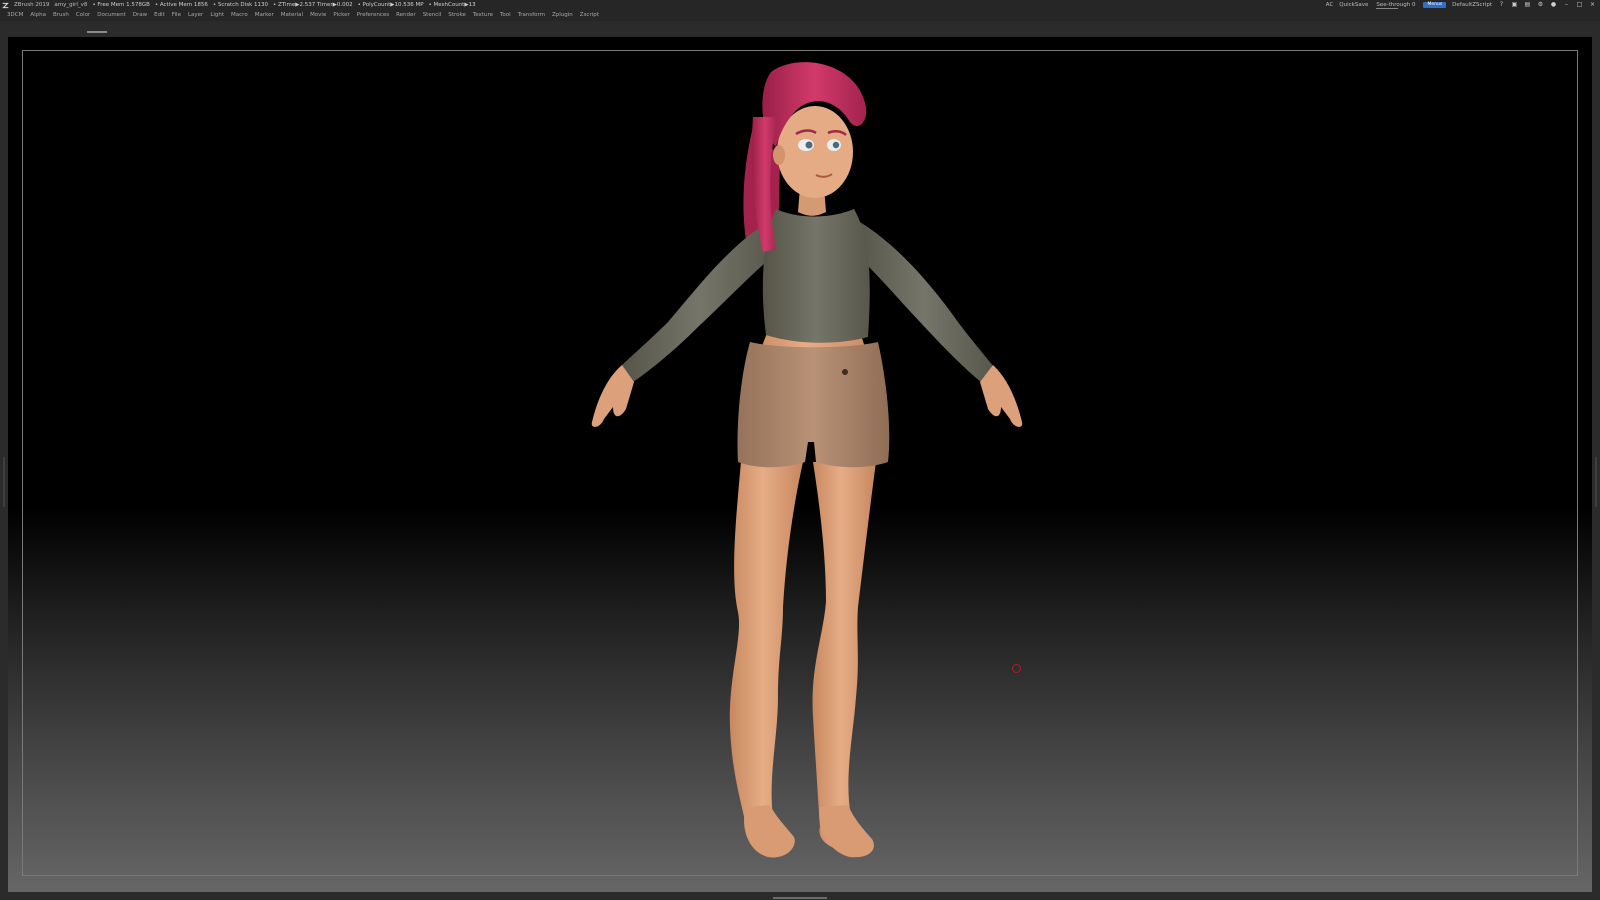  What do you see at coordinates (1579, 5) in the screenshot?
I see `restore-icon: □` at bounding box center [1579, 5].